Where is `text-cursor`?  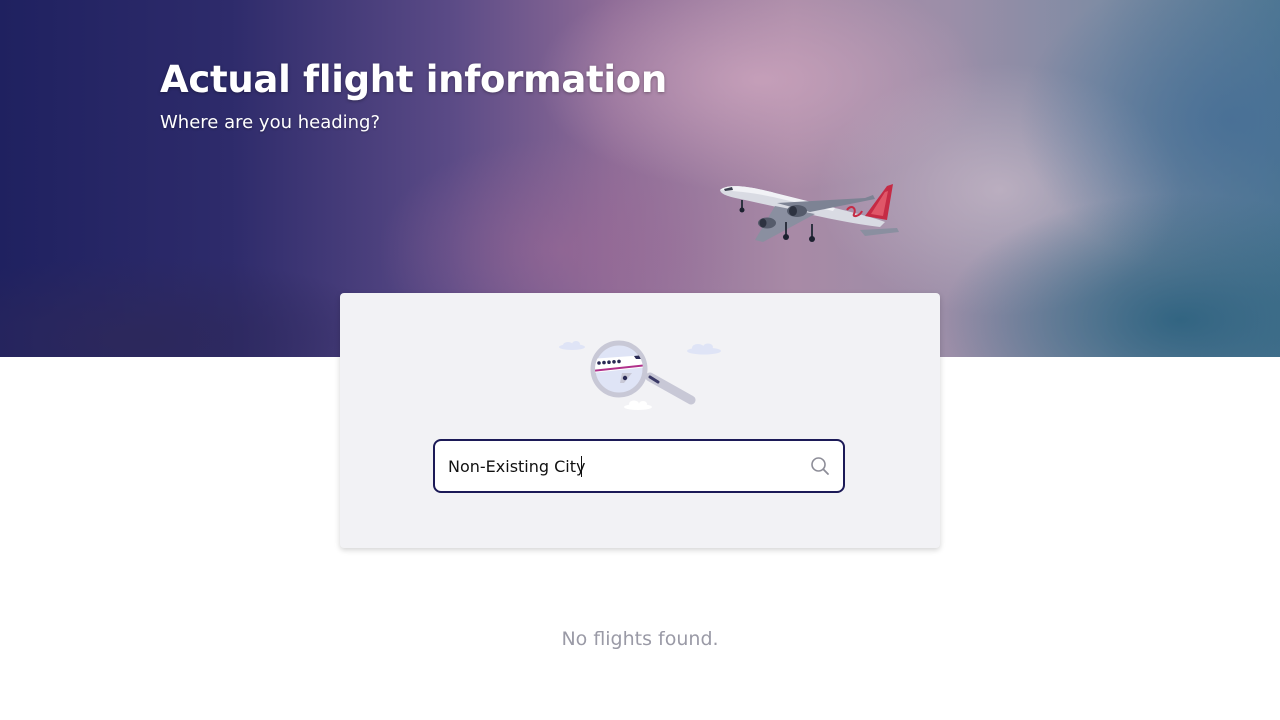 text-cursor is located at coordinates (581, 466).